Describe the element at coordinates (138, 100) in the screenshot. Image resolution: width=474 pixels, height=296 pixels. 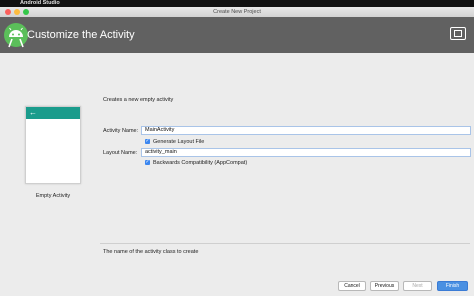
I see `description-text: Creates a new empty activity` at that location.